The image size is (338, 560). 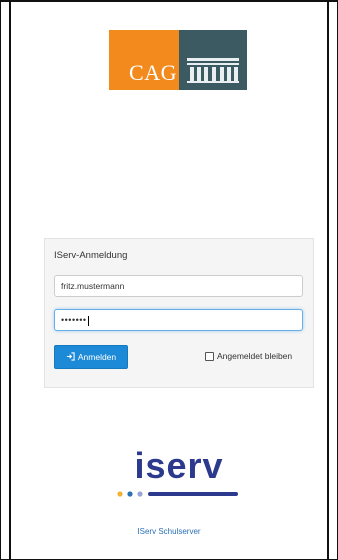 I want to click on password-field: •••••••, so click(x=178, y=320).